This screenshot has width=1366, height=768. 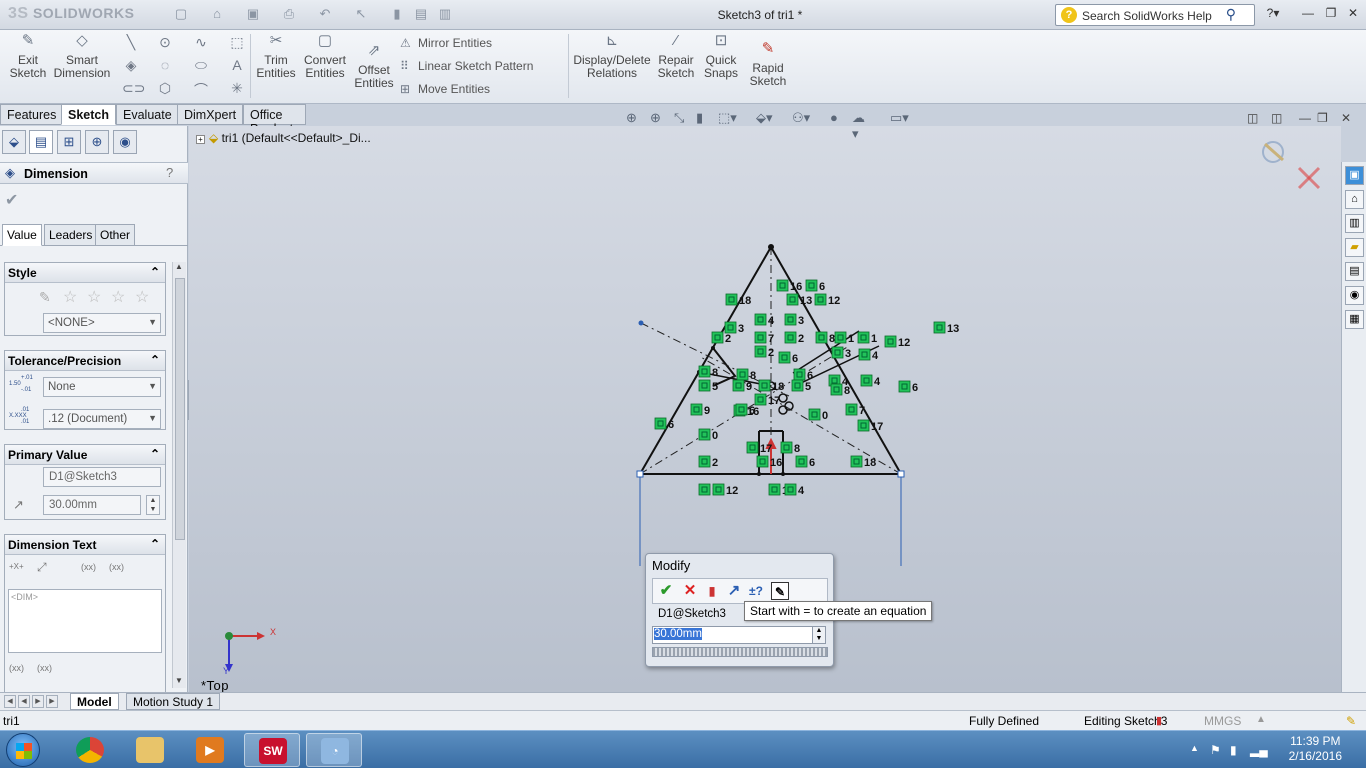 I want to click on pm-help-button: ?, so click(x=173, y=173).